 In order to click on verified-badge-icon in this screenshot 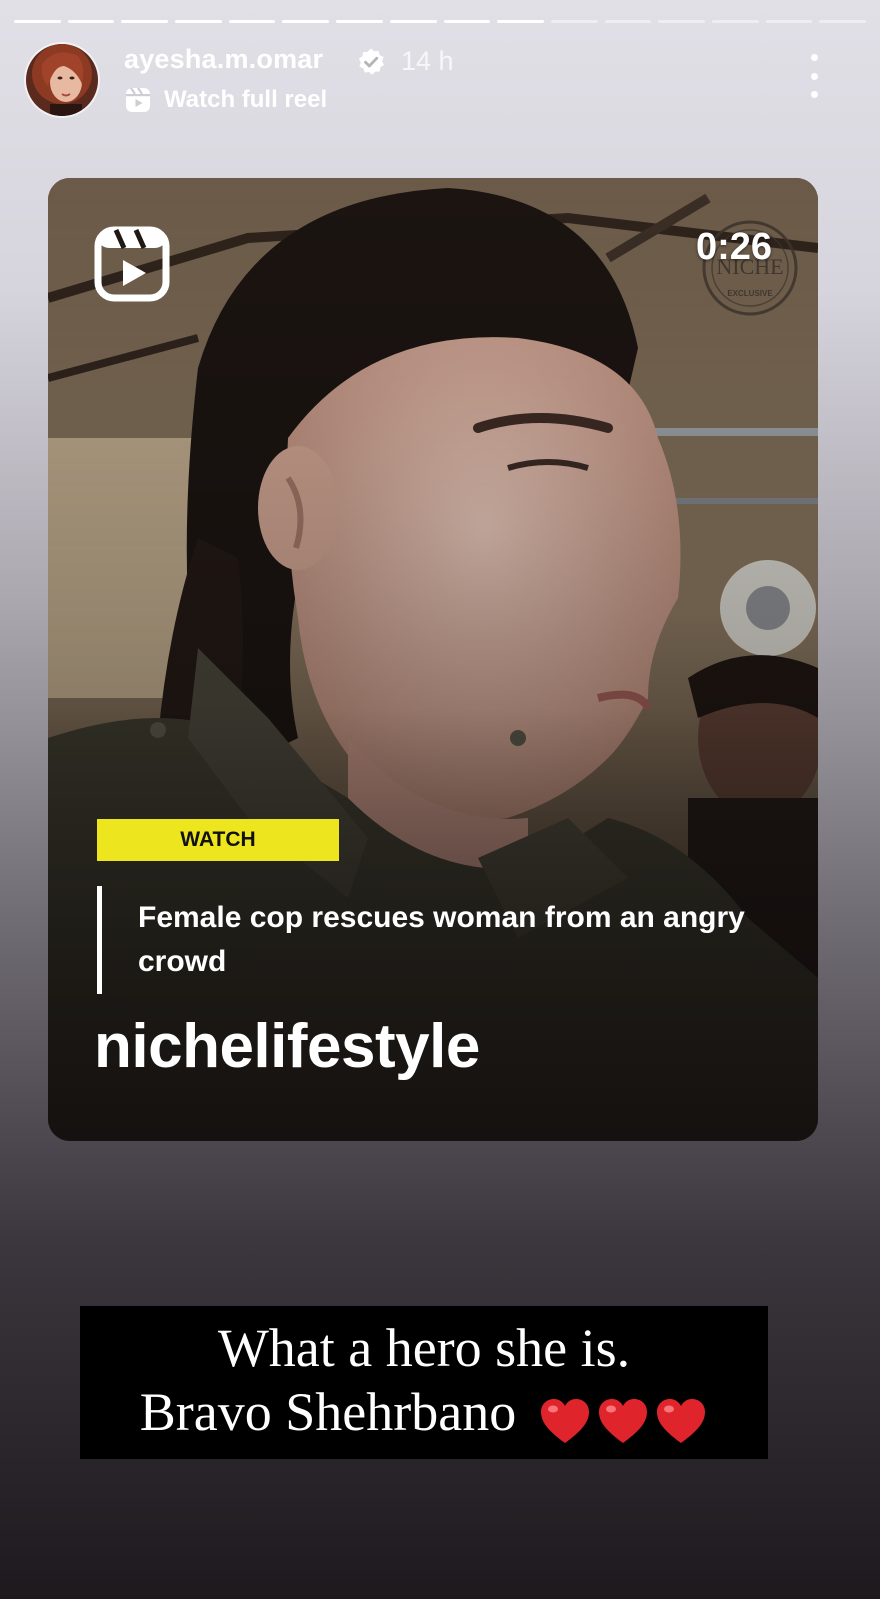, I will do `click(371, 61)`.